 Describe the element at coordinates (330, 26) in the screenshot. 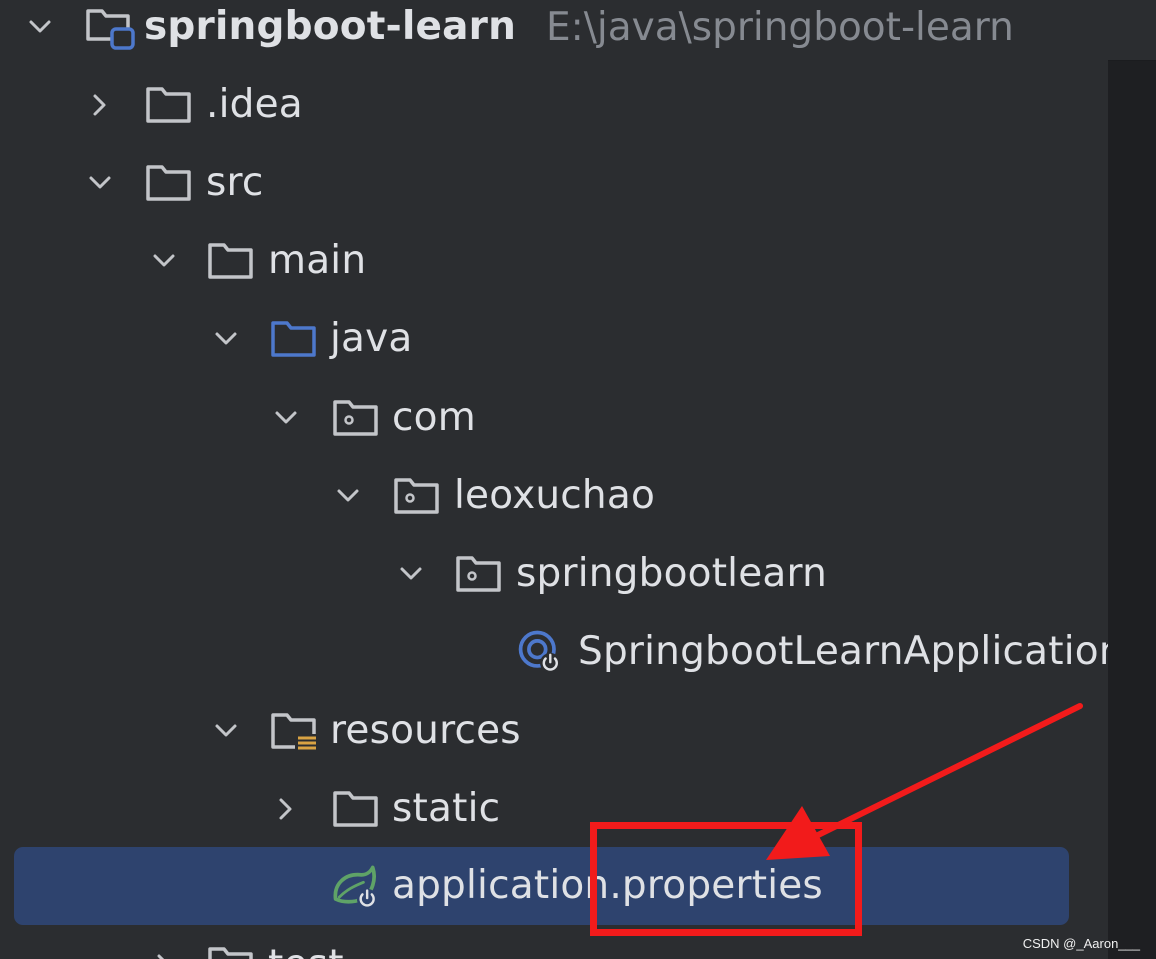

I see `project-name: springboot-learn` at that location.